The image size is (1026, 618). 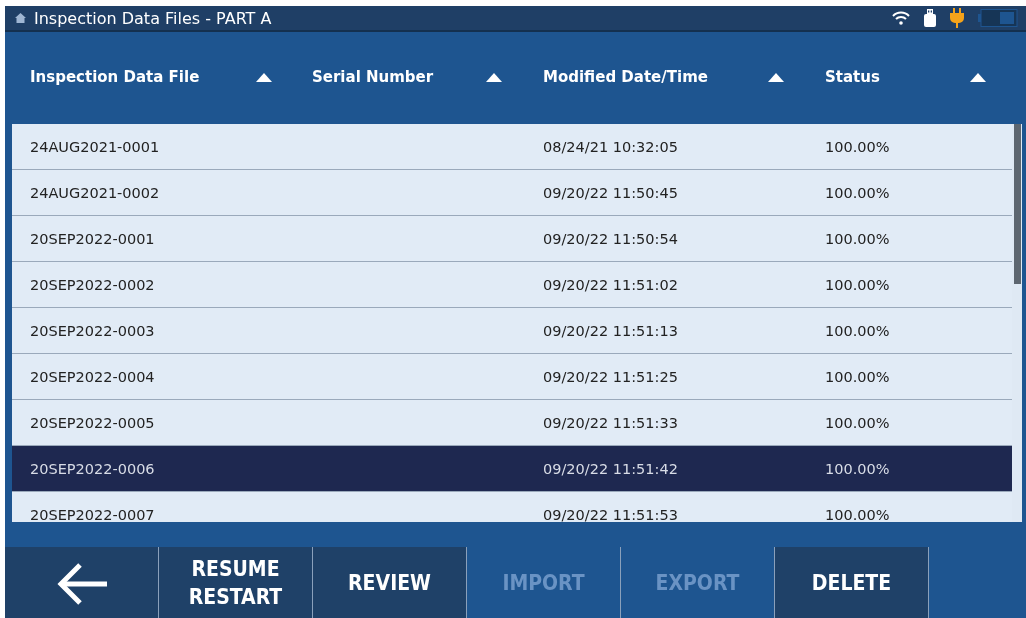 I want to click on battery-icon, so click(x=998, y=18).